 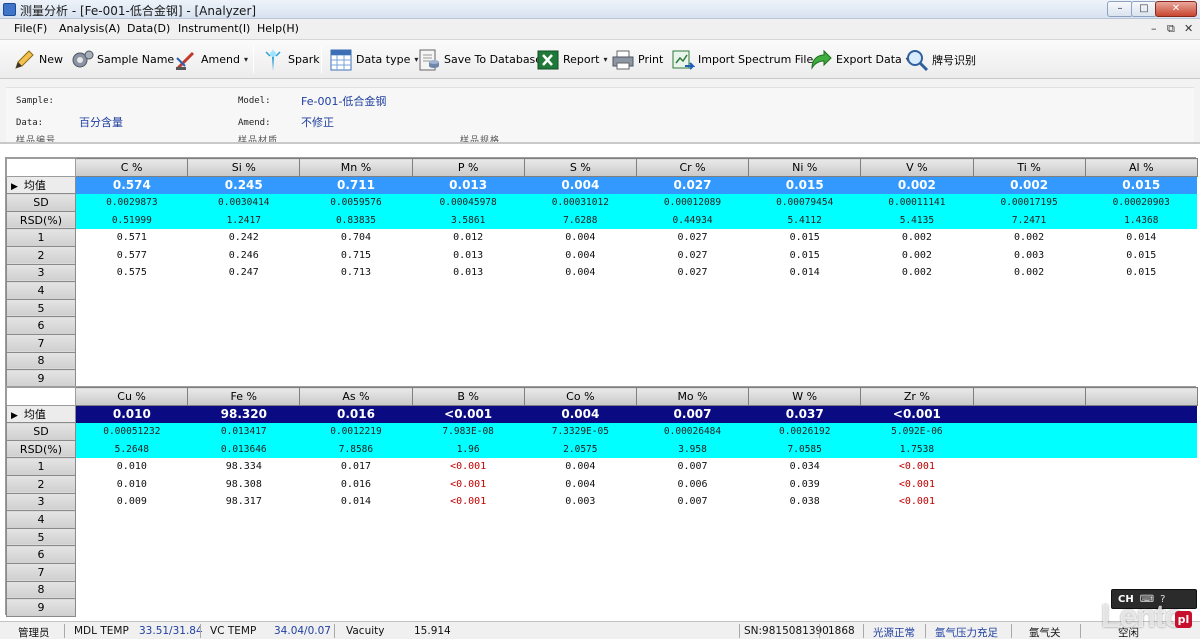 What do you see at coordinates (805, 396) in the screenshot?
I see `column-header: W %` at bounding box center [805, 396].